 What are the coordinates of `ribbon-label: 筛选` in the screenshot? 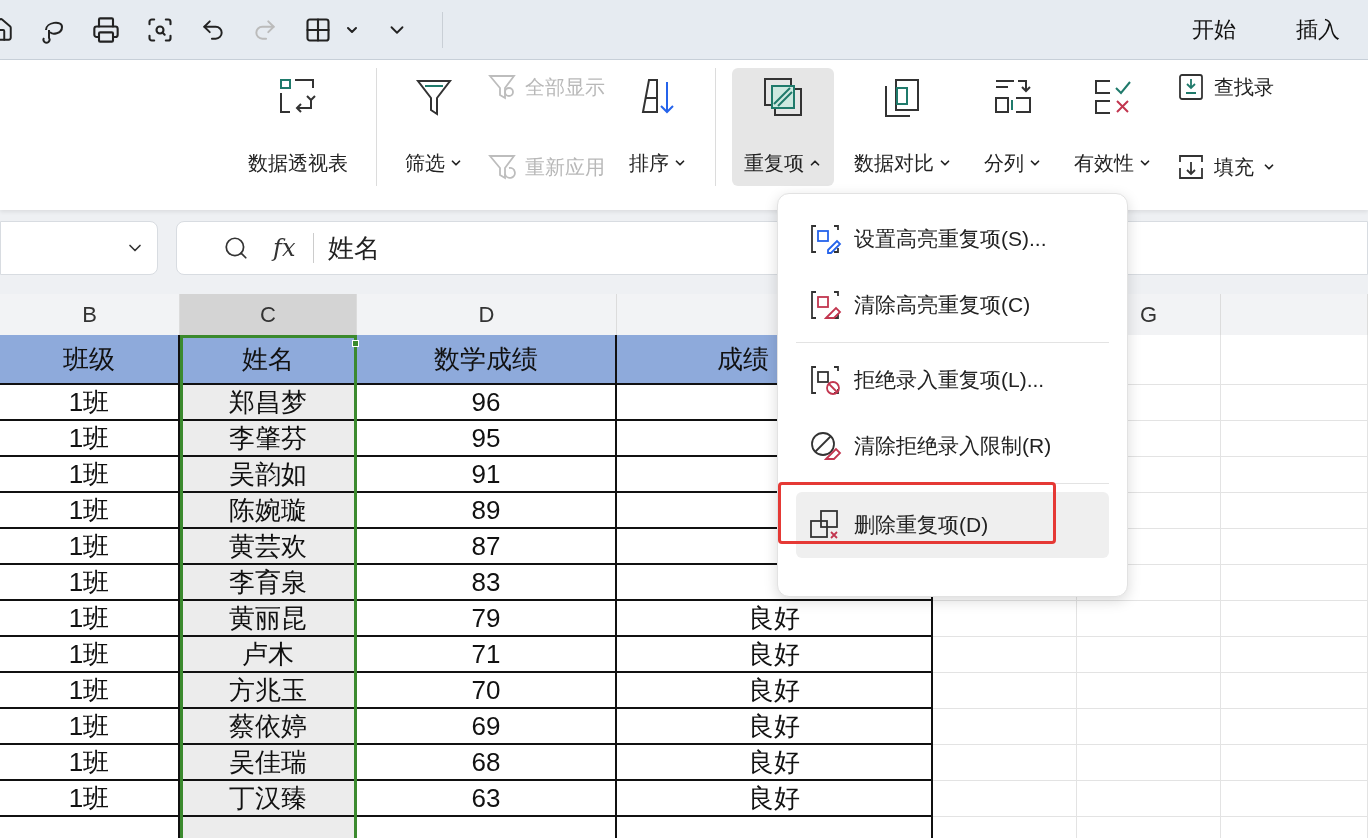 It's located at (425, 163).